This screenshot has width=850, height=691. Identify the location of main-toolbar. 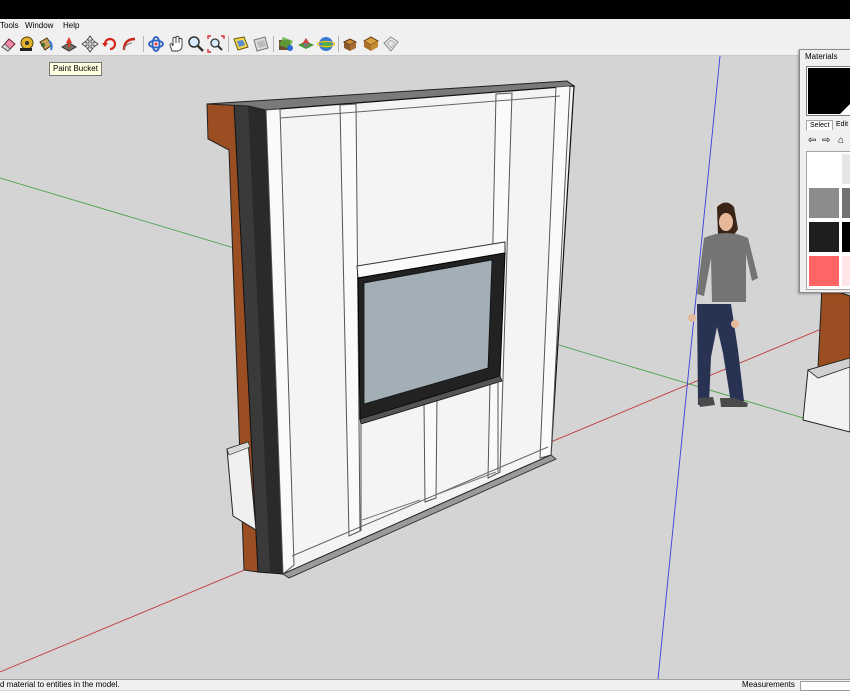
(425, 44).